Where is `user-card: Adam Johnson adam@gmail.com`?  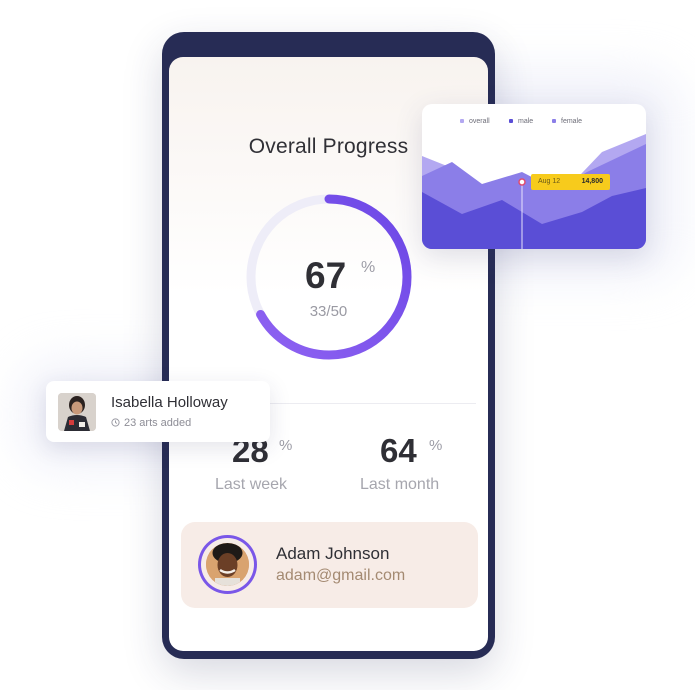 user-card: Adam Johnson adam@gmail.com is located at coordinates (329, 565).